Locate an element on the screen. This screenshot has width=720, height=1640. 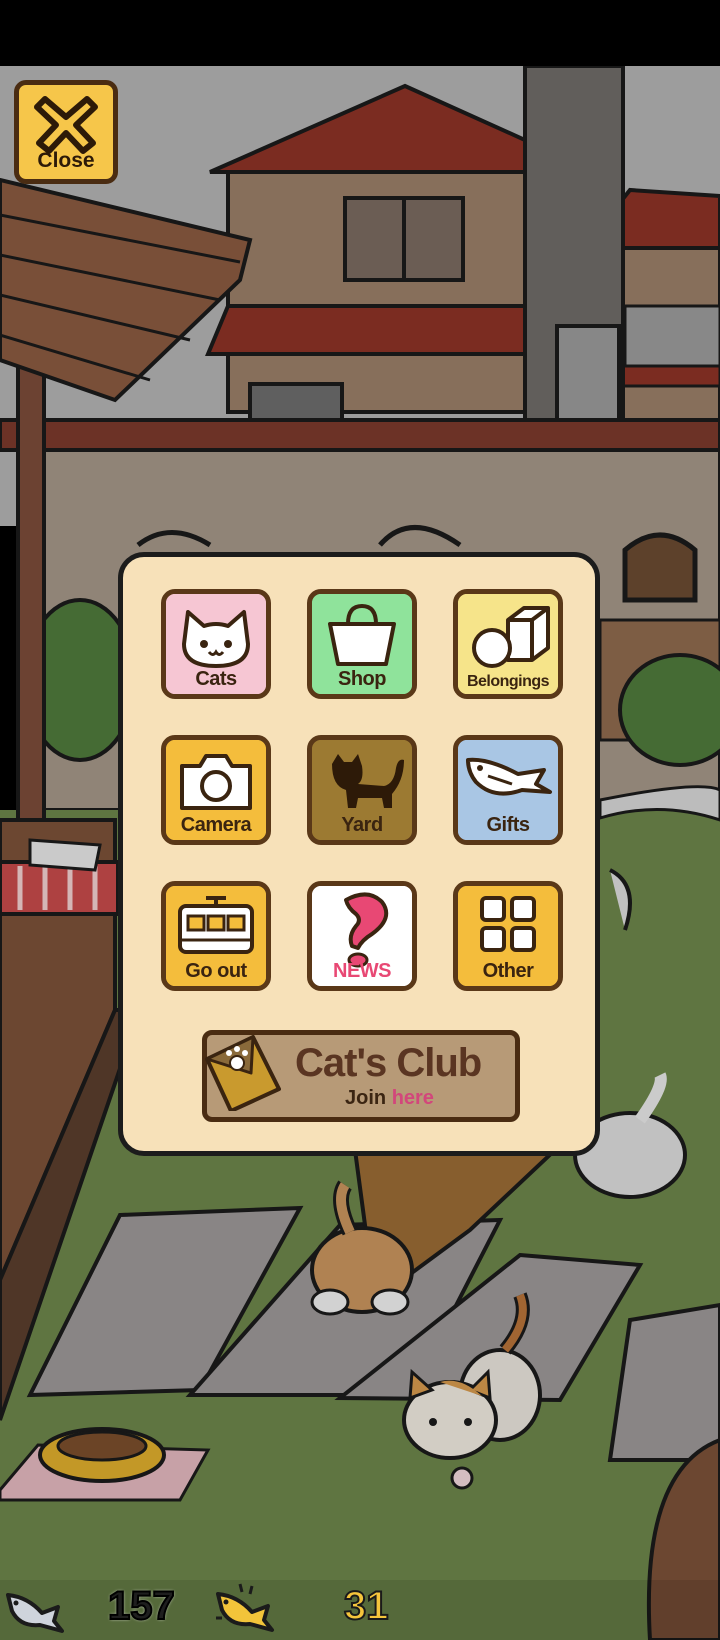
gifts-label: Gifts is located at coordinates (508, 825).